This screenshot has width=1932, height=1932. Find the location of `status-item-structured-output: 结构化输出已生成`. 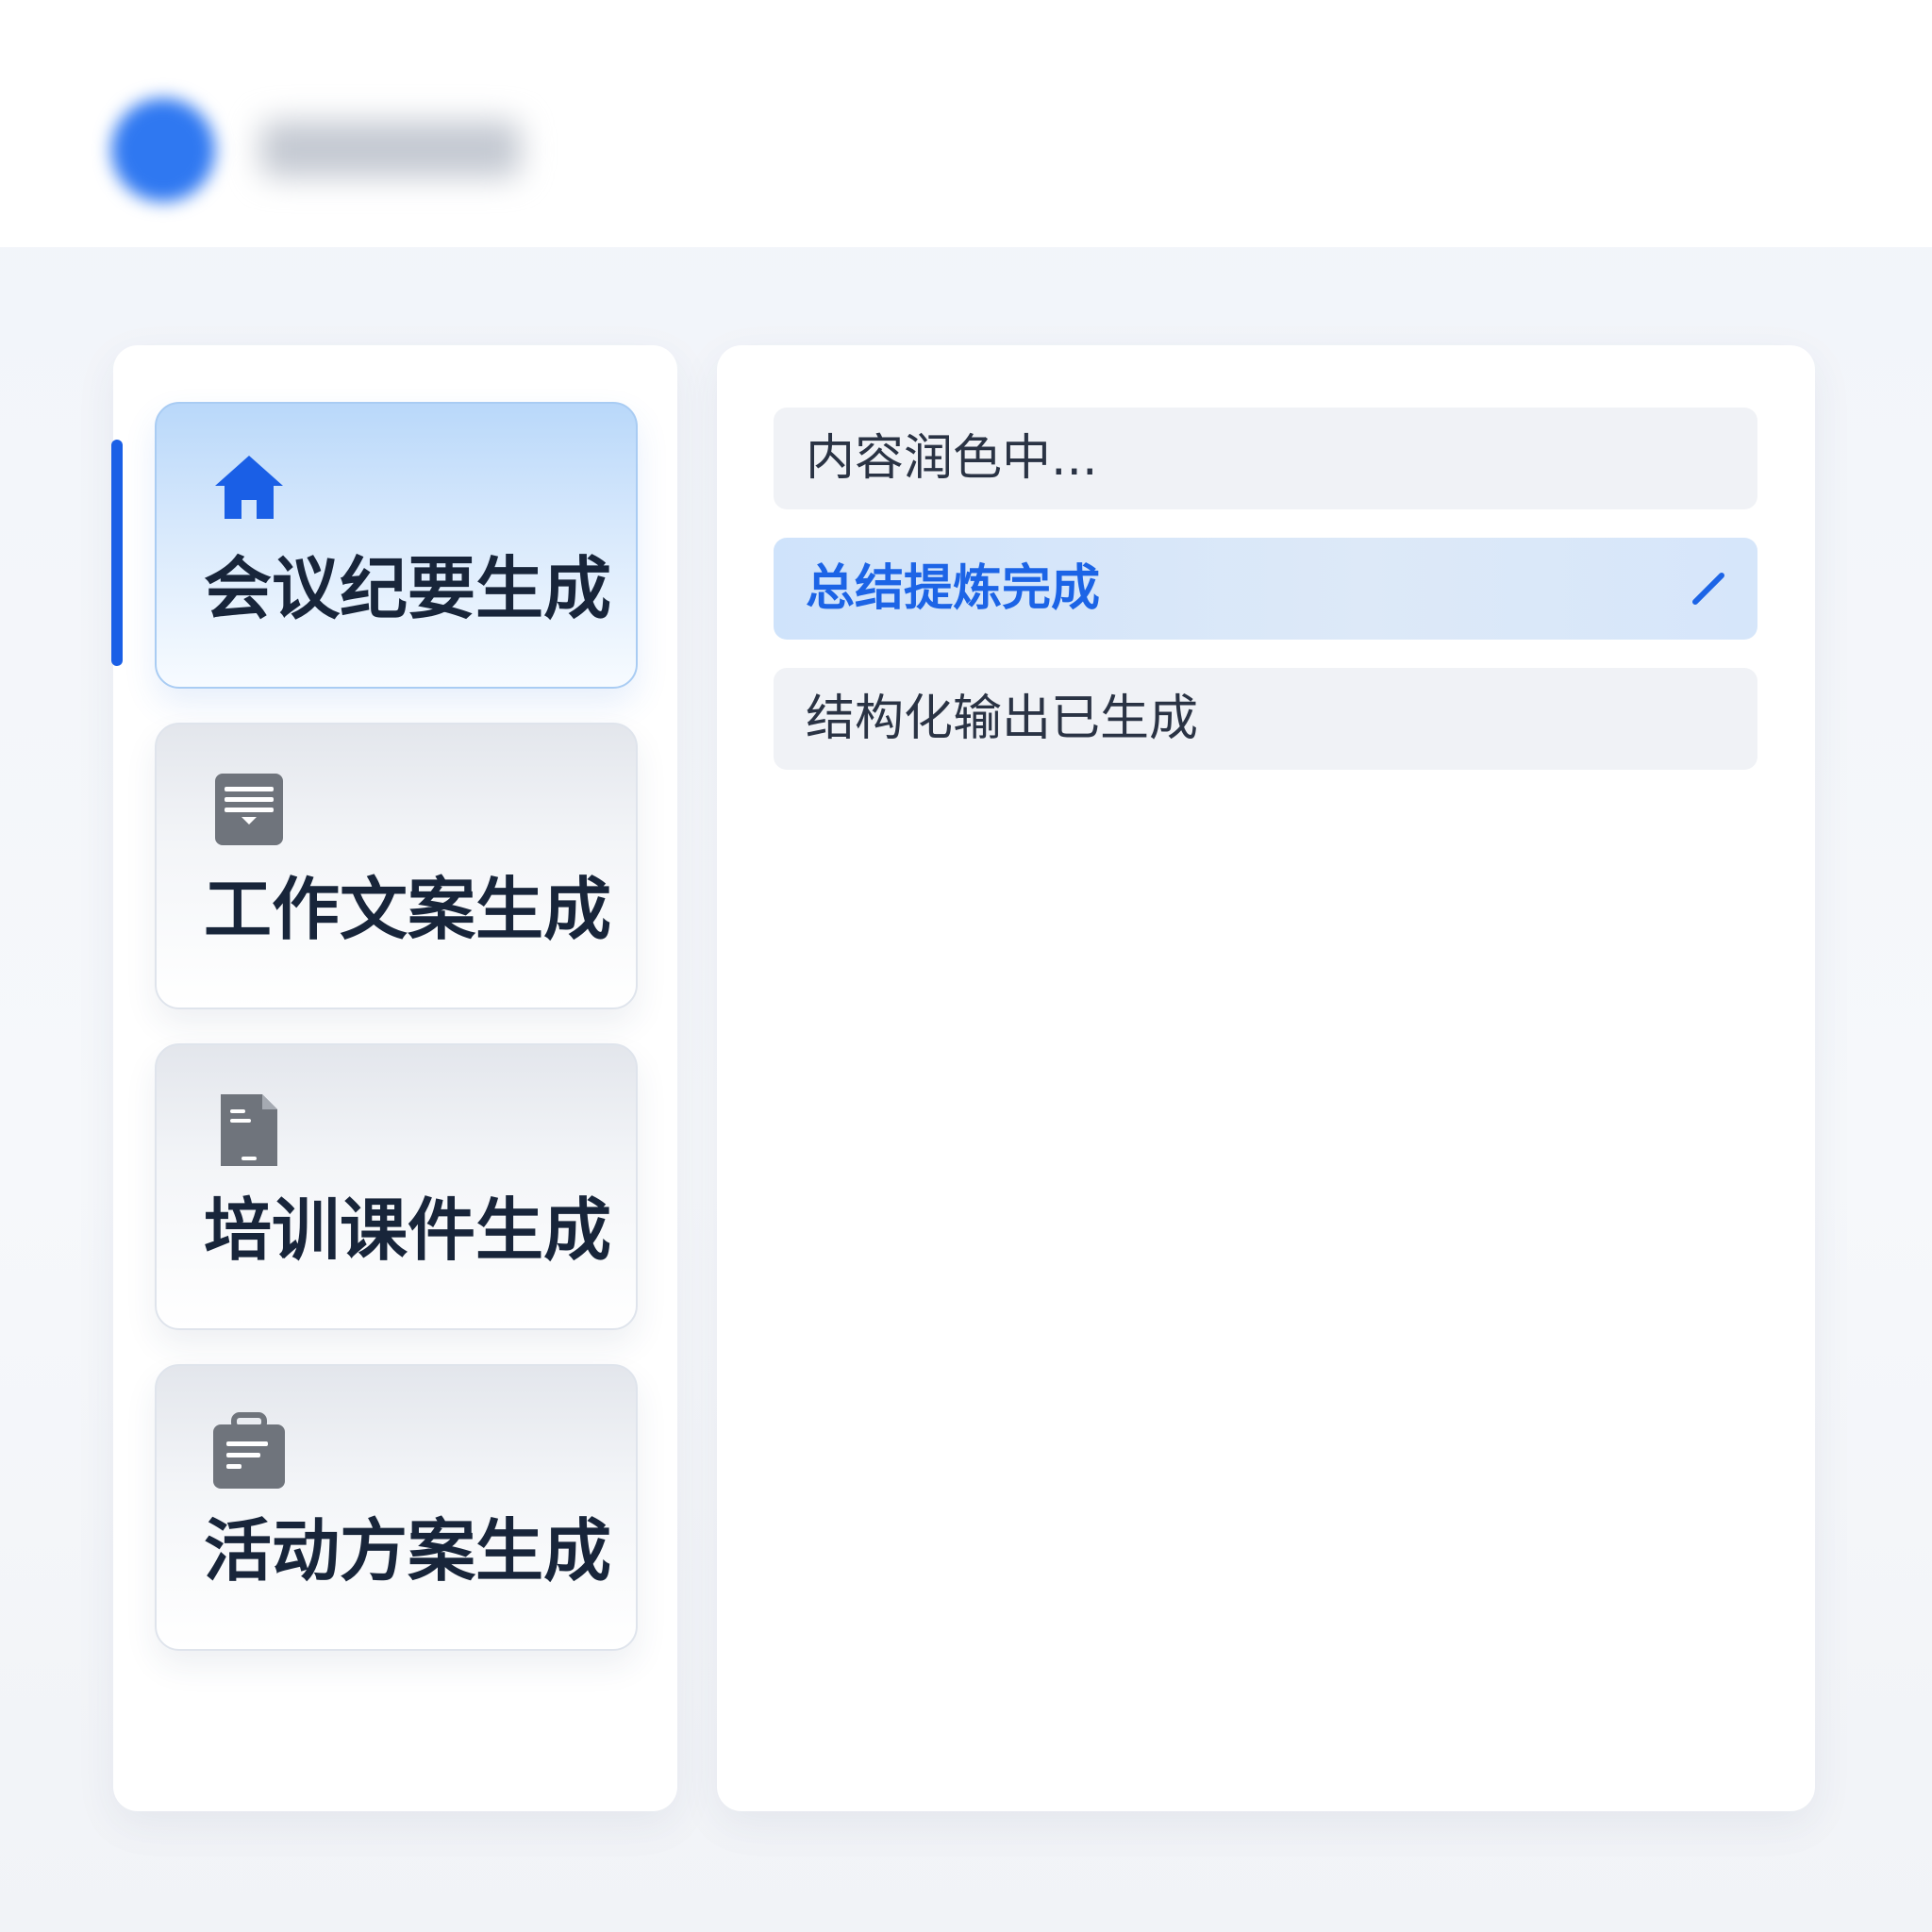

status-item-structured-output: 结构化输出已生成 is located at coordinates (1265, 719).